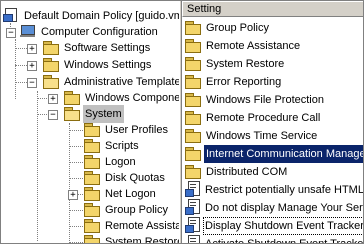 This screenshot has width=364, height=244. What do you see at coordinates (243, 46) in the screenshot?
I see `list-item-folder: Remote Assistance` at bounding box center [243, 46].